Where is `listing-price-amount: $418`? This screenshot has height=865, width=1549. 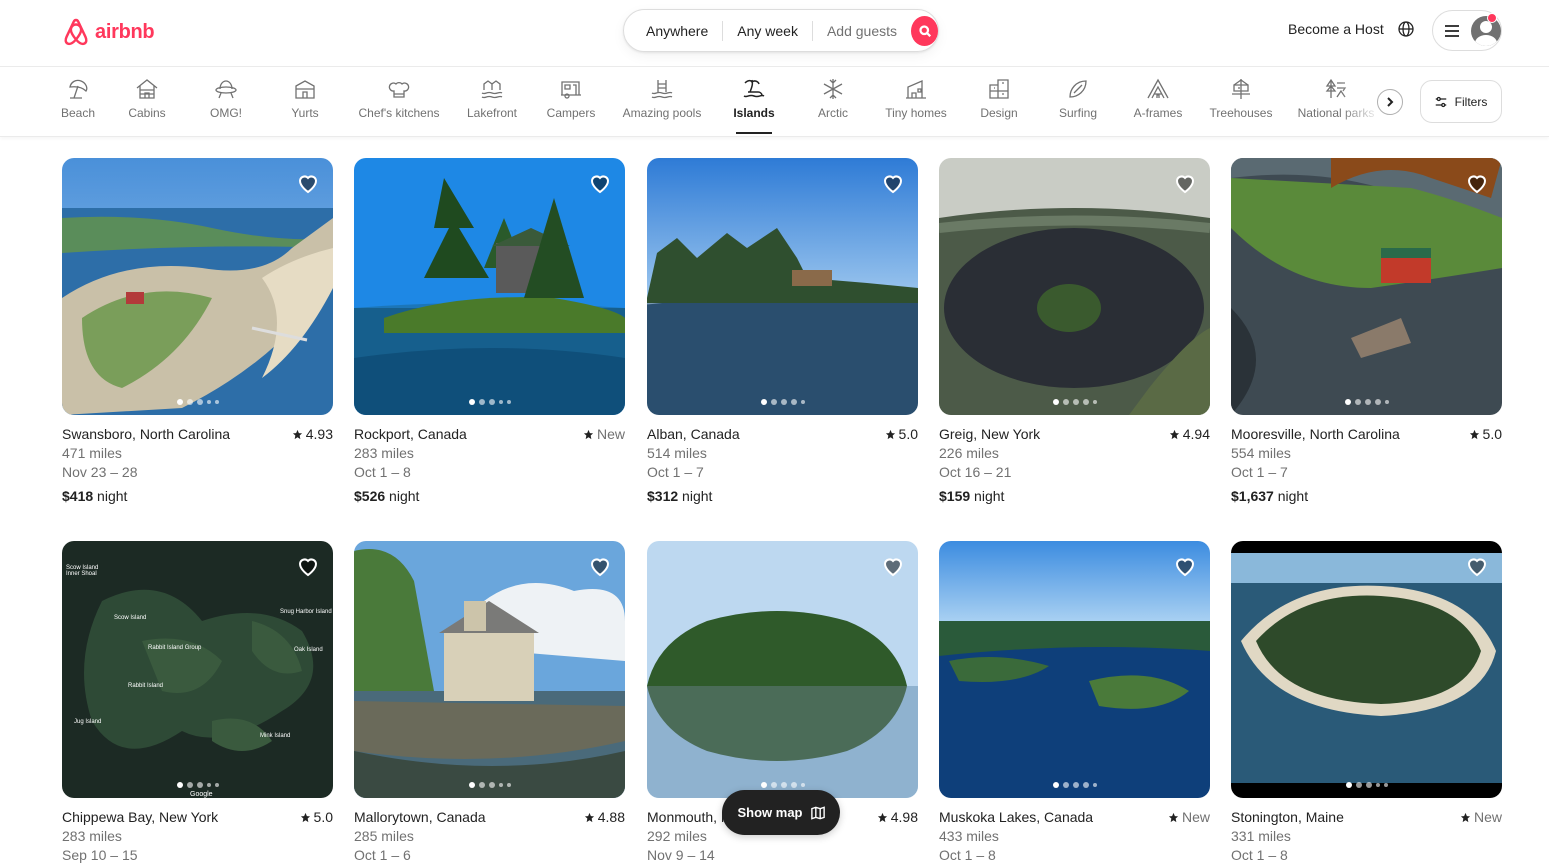
listing-price-amount: $418 is located at coordinates (78, 496).